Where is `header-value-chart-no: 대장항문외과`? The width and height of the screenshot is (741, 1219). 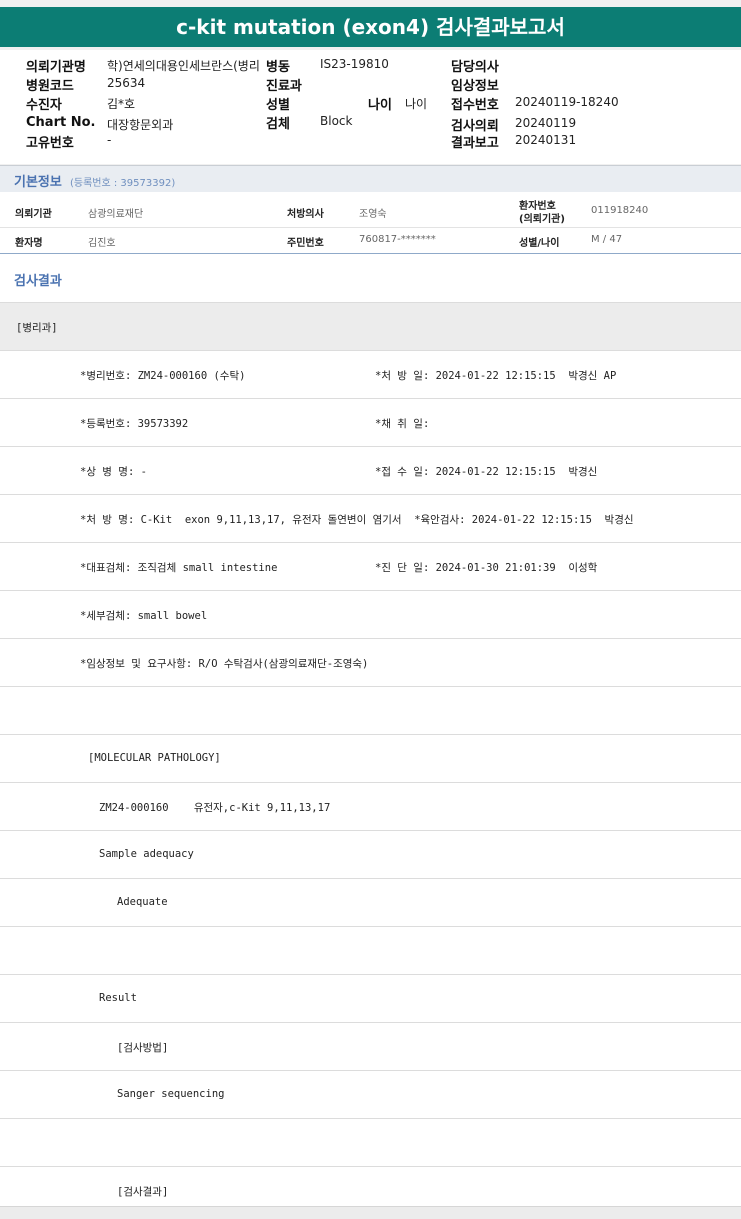 header-value-chart-no: 대장항문외과 is located at coordinates (140, 125).